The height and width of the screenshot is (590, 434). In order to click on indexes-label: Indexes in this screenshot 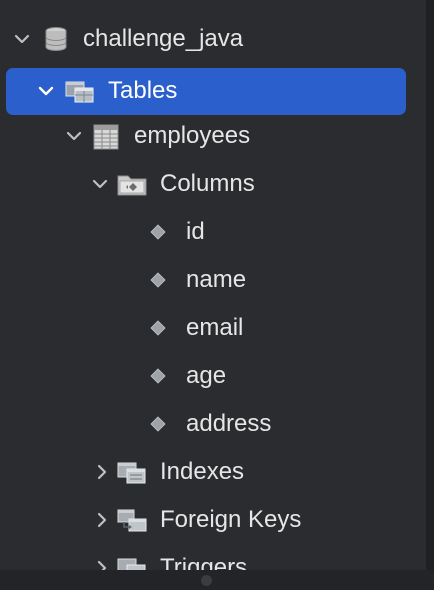, I will do `click(202, 471)`.